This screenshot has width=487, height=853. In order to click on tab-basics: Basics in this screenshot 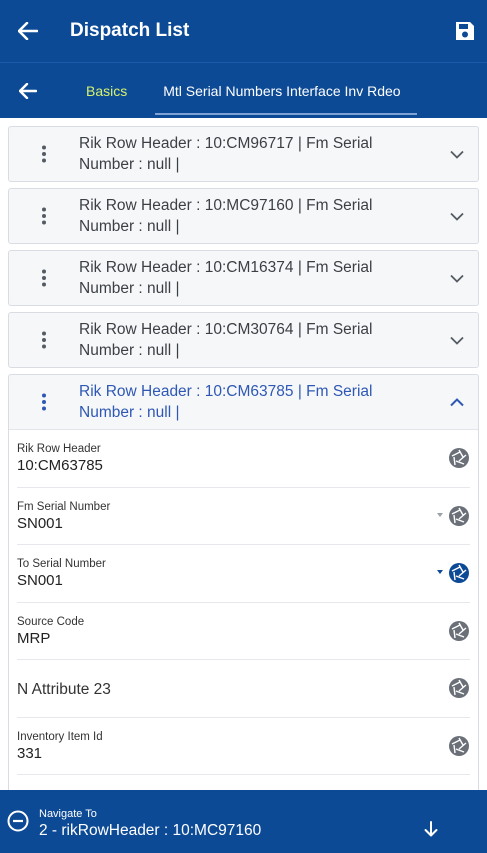, I will do `click(101, 91)`.